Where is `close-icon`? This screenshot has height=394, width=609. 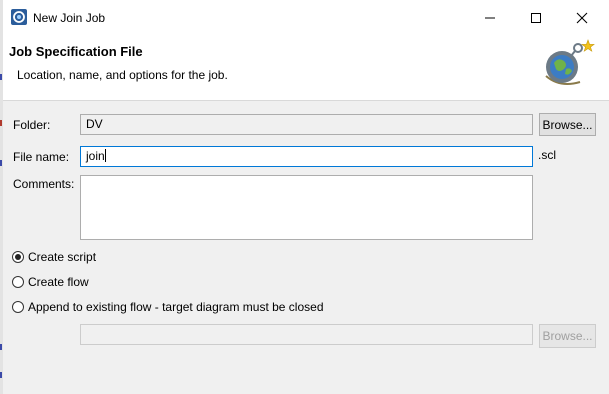 close-icon is located at coordinates (582, 18).